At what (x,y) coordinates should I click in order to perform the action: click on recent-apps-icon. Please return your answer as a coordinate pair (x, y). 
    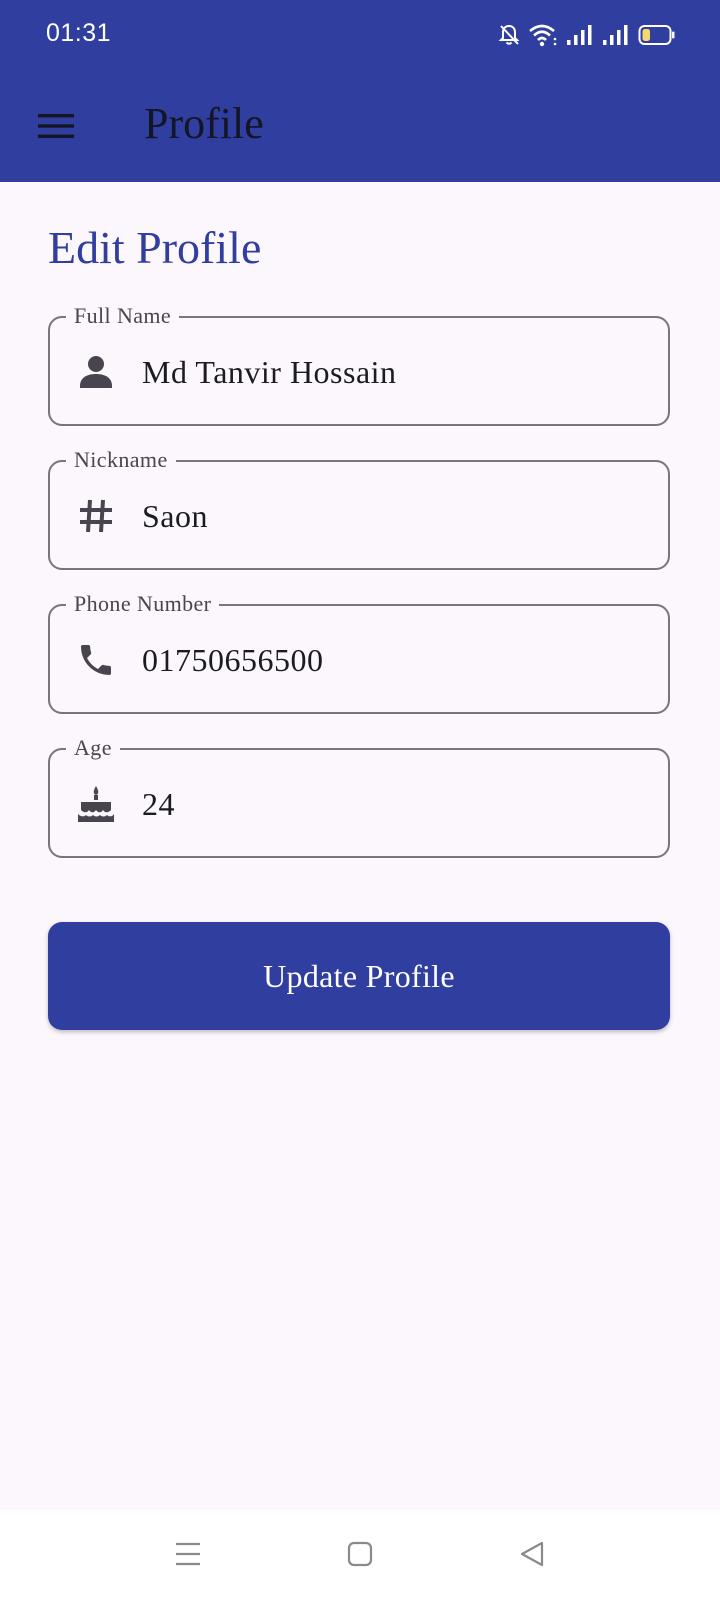
    Looking at the image, I should click on (188, 1556).